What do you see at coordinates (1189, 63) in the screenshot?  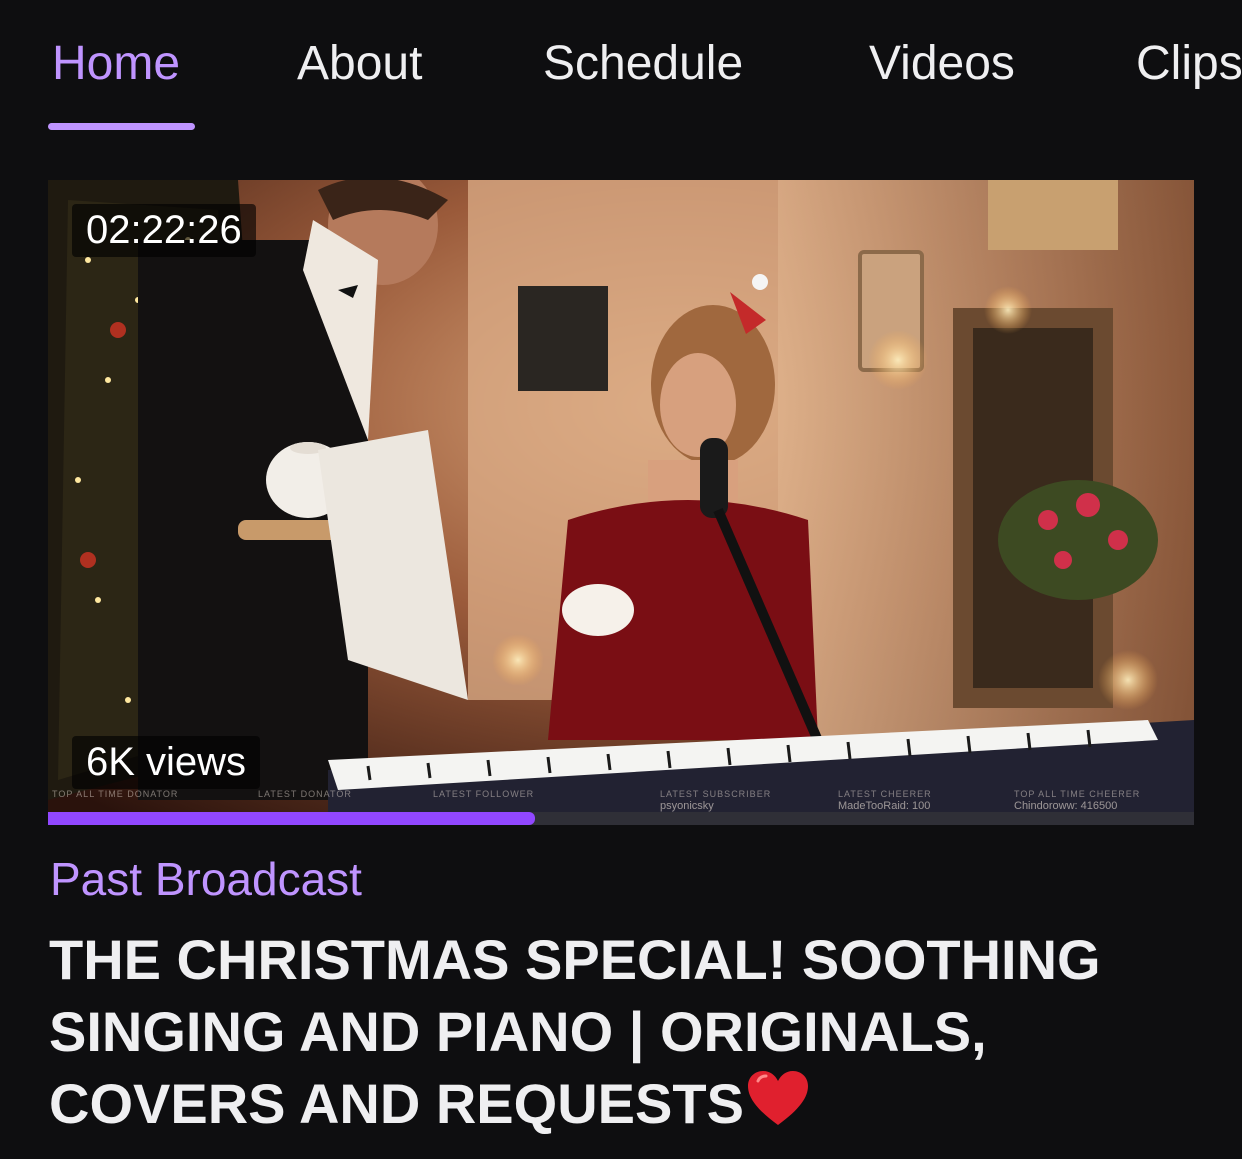 I see `tab-clips: Clips` at bounding box center [1189, 63].